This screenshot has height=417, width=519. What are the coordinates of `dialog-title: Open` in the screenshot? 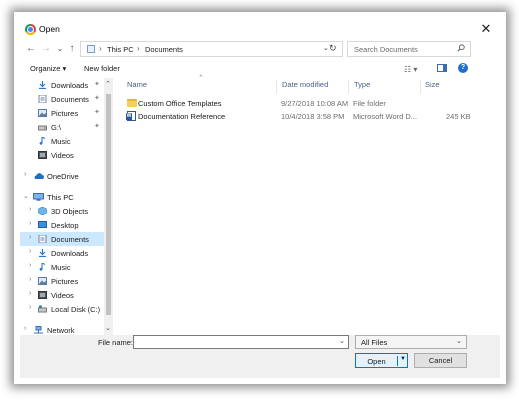 It's located at (49, 29).